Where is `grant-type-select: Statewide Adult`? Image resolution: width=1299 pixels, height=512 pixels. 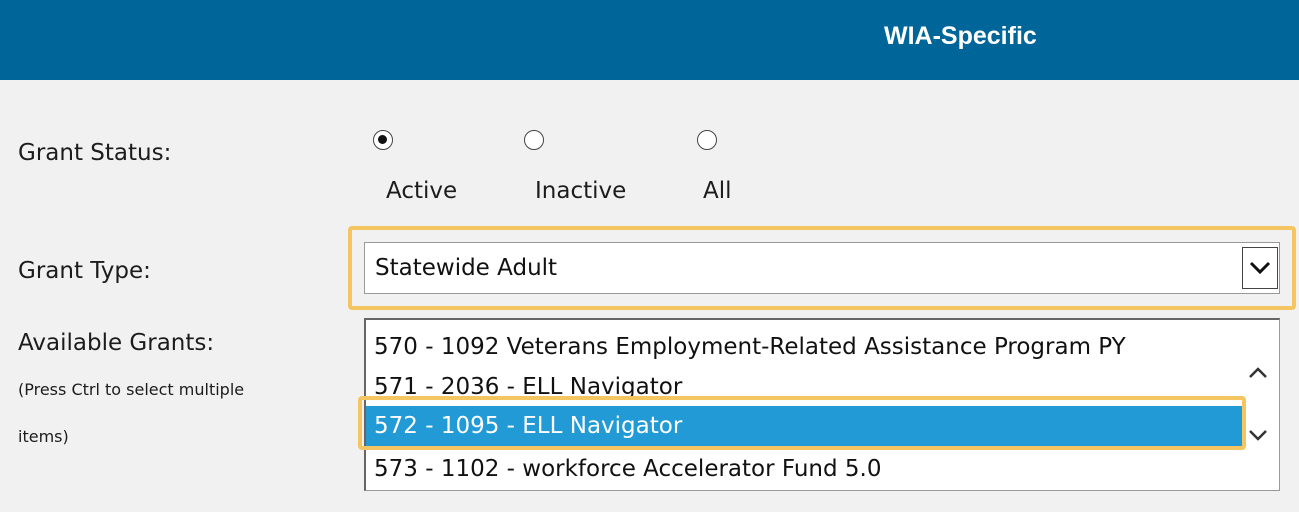
grant-type-select: Statewide Adult is located at coordinates (822, 268).